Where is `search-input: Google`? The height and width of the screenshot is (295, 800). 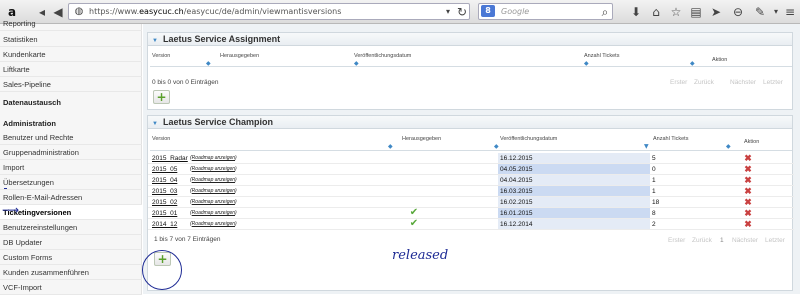
search-input: Google is located at coordinates (545, 11).